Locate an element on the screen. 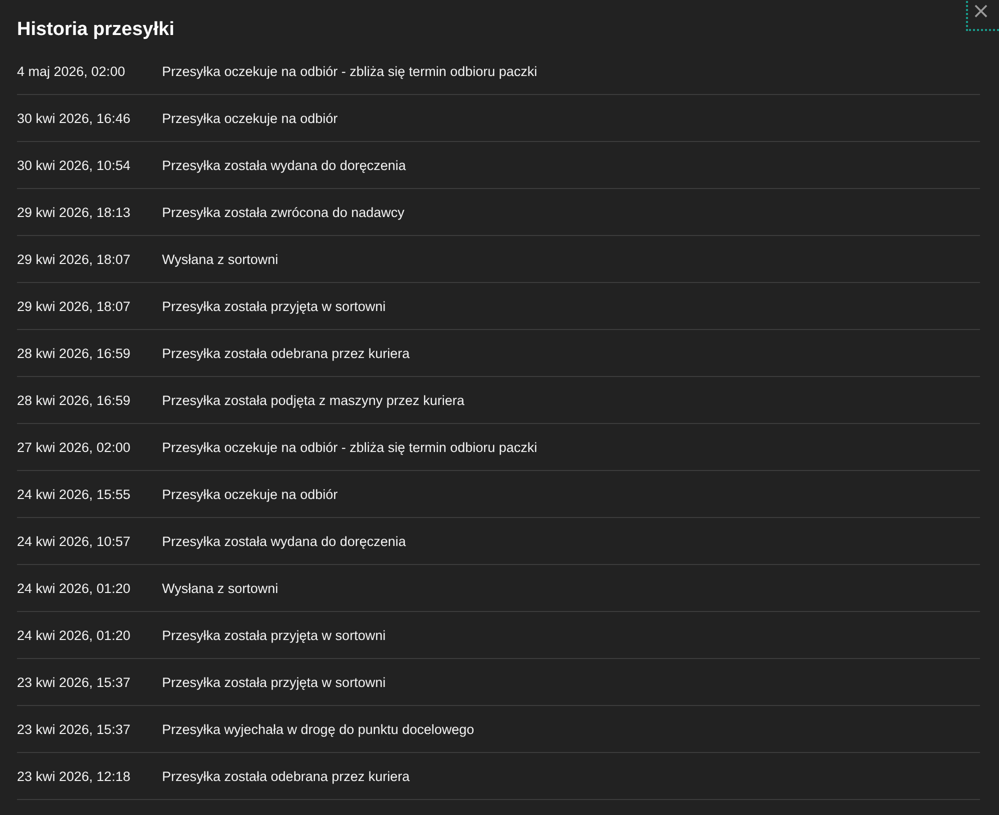  event-date: 4 maj 2026, 02:00 is located at coordinates (71, 71).